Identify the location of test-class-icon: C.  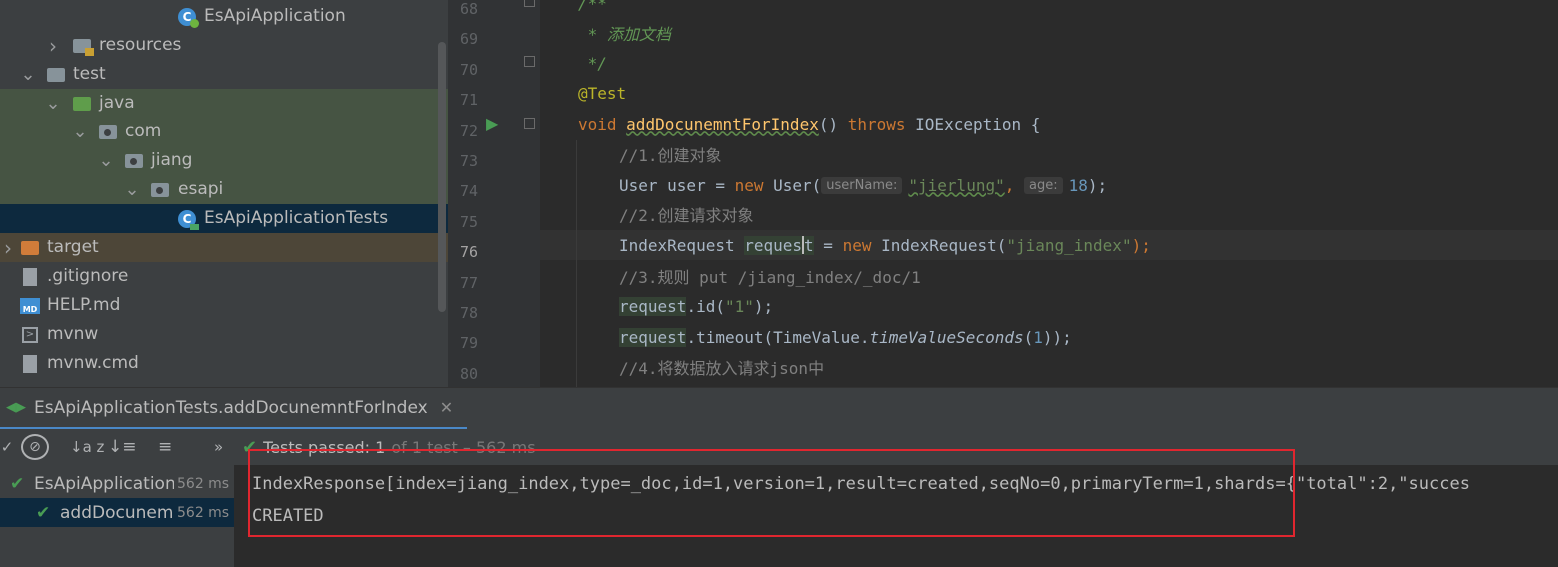
(188, 218).